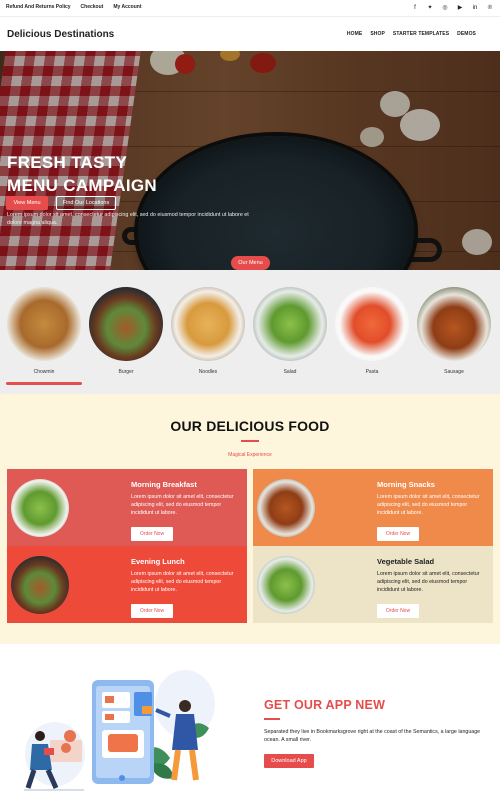 This screenshot has height=800, width=500. Describe the element at coordinates (406, 484) in the screenshot. I see `card-title: Morning Snacks` at that location.